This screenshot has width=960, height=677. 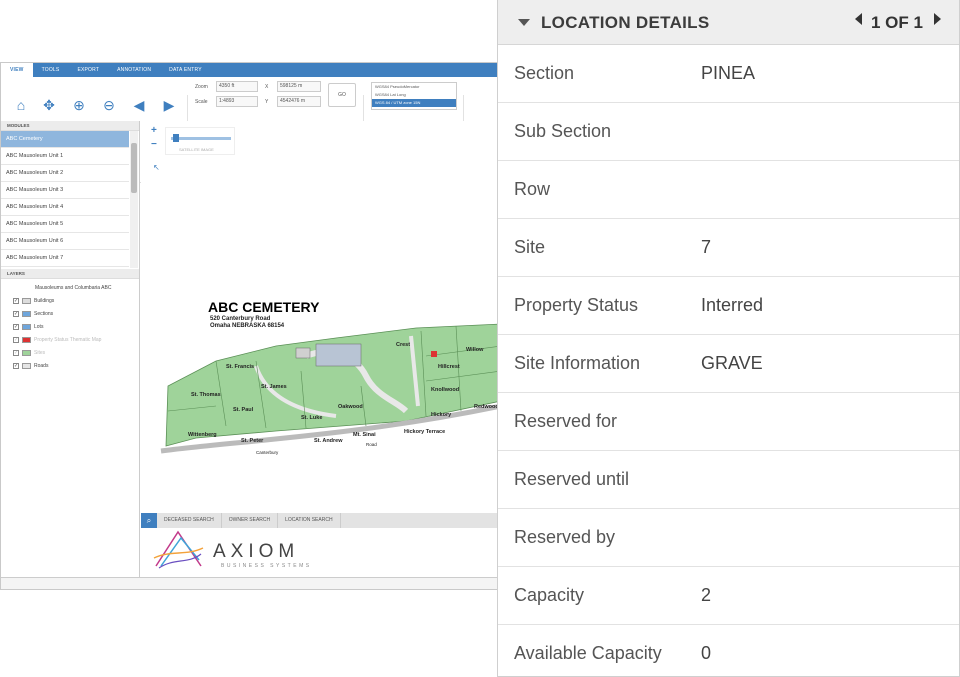 What do you see at coordinates (728, 190) in the screenshot?
I see `detail-row-row: Row` at bounding box center [728, 190].